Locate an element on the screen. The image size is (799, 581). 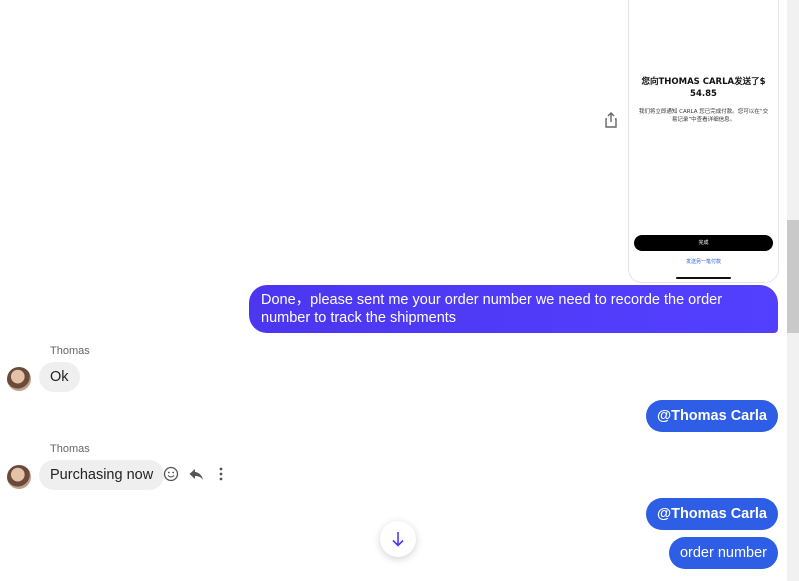
share-icon is located at coordinates (611, 120).